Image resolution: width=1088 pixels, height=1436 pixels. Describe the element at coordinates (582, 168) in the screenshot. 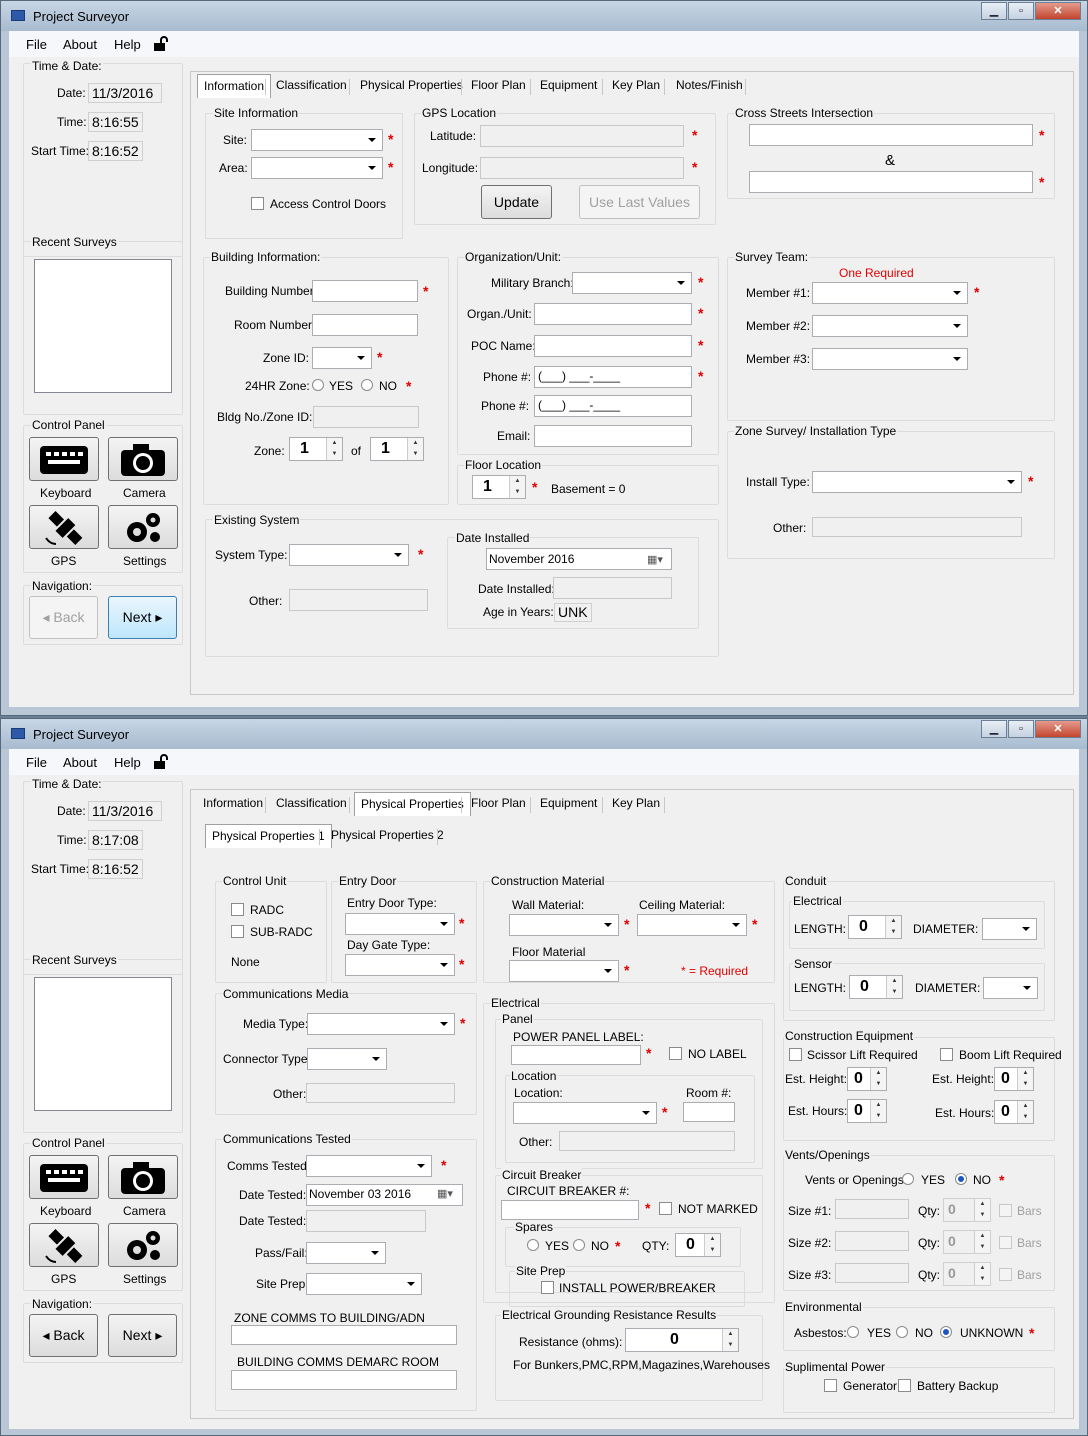

I see `longitude-field` at that location.